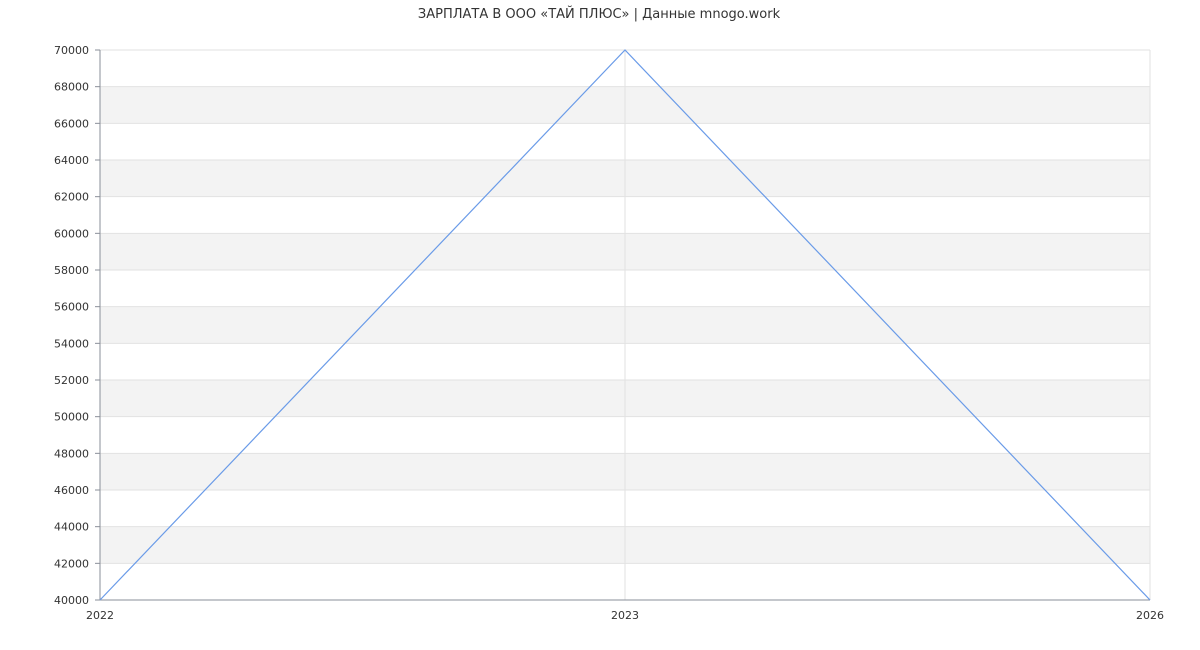 This screenshot has width=1200, height=650. Describe the element at coordinates (71, 343) in the screenshot. I see `y-tick-label: 54000` at that location.